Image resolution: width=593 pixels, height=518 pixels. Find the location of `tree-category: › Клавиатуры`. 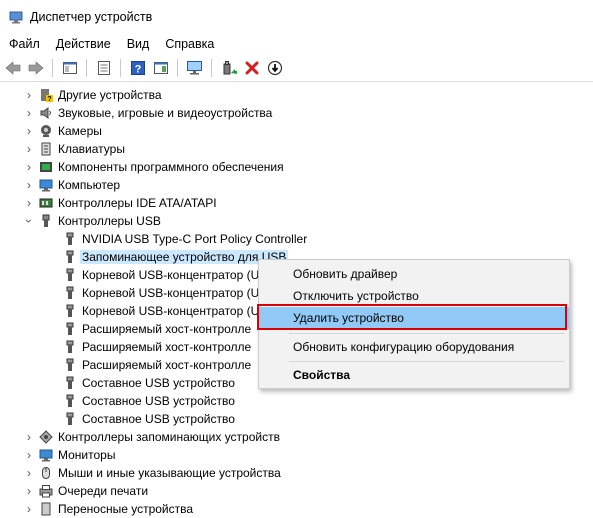

tree-category: › Клавиатуры is located at coordinates (74, 149).